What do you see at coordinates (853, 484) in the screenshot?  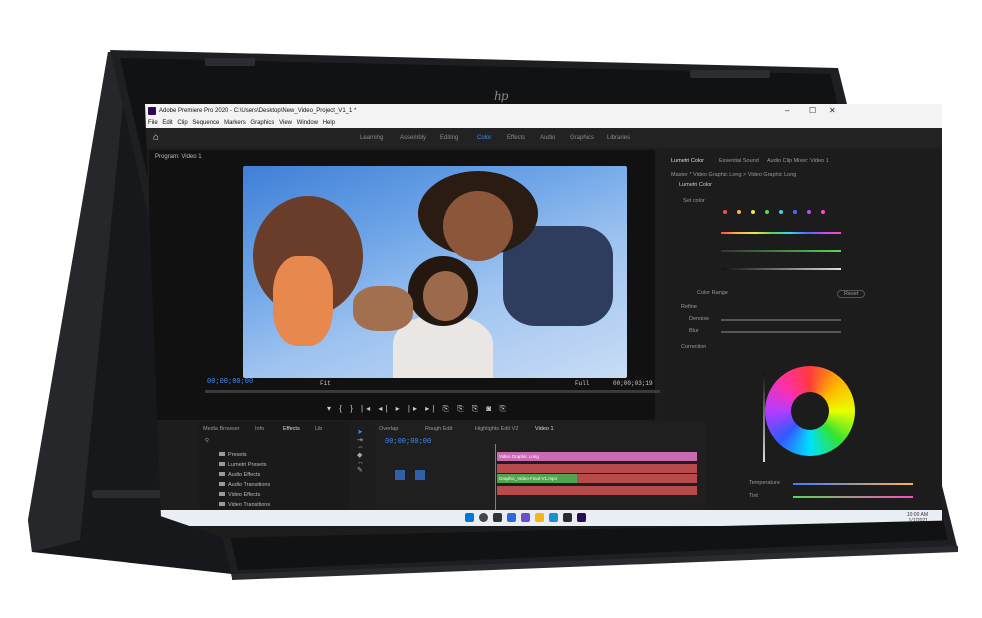 I see `temperature-slider` at bounding box center [853, 484].